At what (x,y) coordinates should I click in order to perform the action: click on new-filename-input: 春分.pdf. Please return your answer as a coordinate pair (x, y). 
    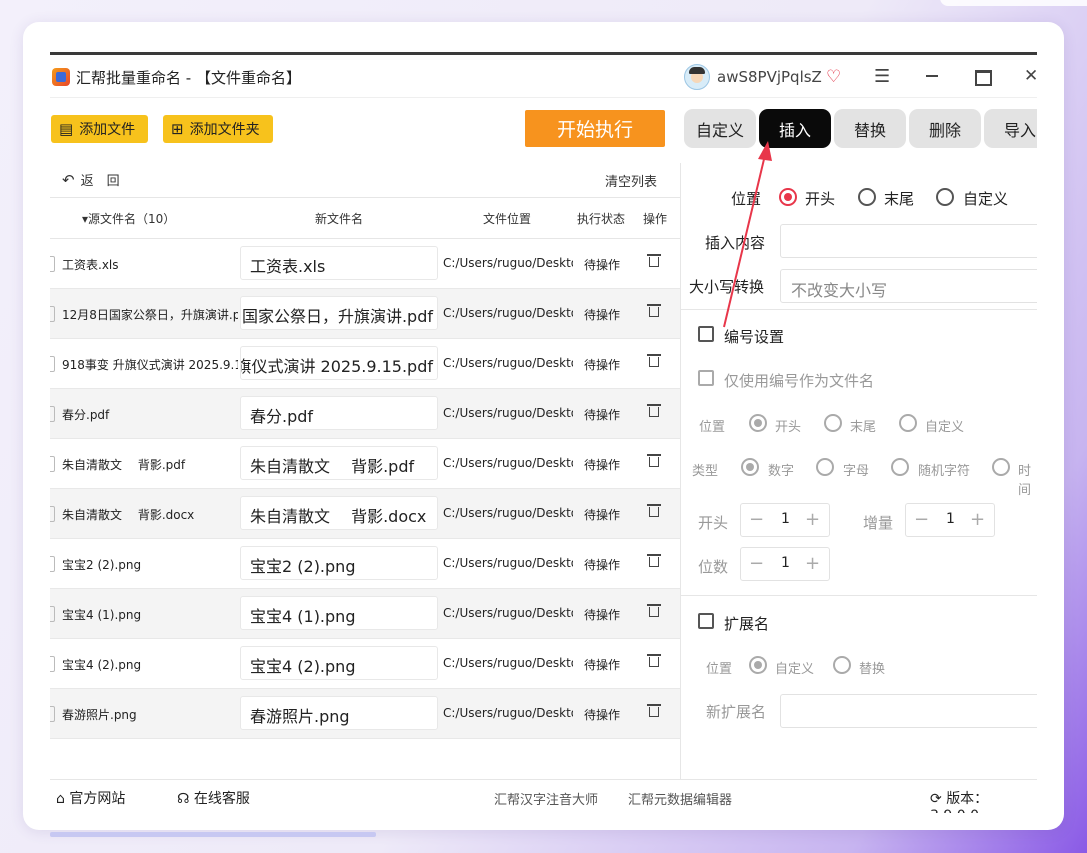
    Looking at the image, I should click on (339, 413).